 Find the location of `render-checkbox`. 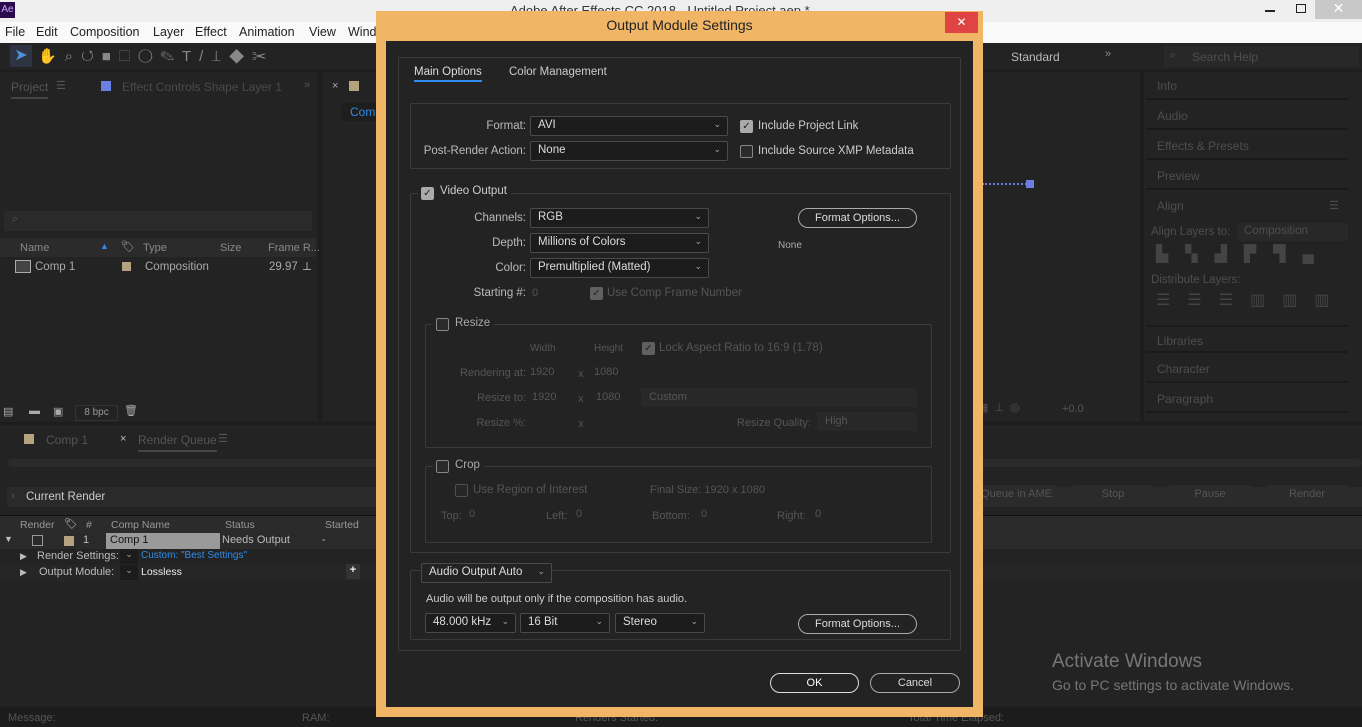

render-checkbox is located at coordinates (37, 540).